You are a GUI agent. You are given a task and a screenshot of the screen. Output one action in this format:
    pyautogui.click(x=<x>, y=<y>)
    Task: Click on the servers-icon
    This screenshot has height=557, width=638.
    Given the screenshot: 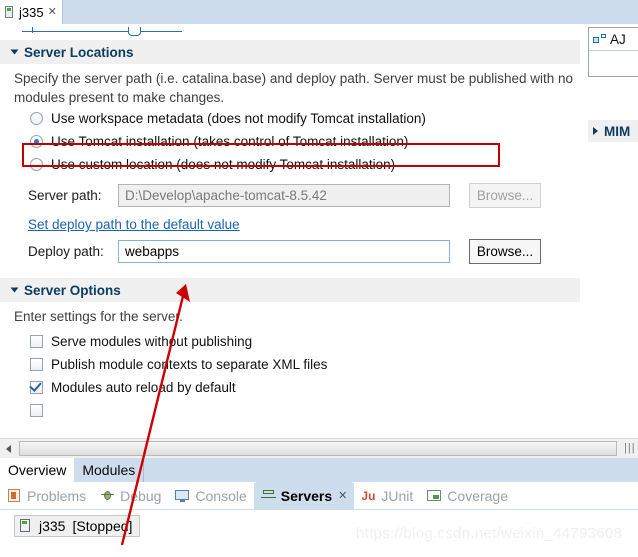 What is the action you would take?
    pyautogui.click(x=268, y=496)
    